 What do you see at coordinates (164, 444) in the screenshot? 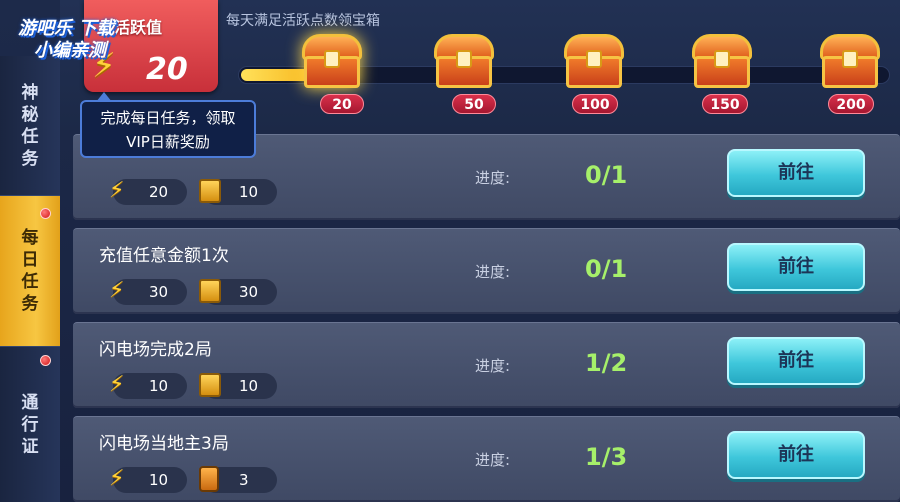
I see `task-title: 闪电场当地主3局` at bounding box center [164, 444].